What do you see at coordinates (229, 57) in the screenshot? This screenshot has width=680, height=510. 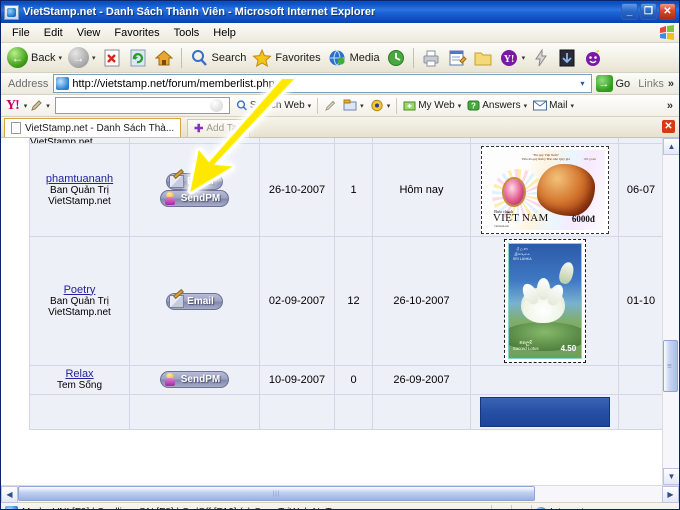 I see `search-button-label: Search` at bounding box center [229, 57].